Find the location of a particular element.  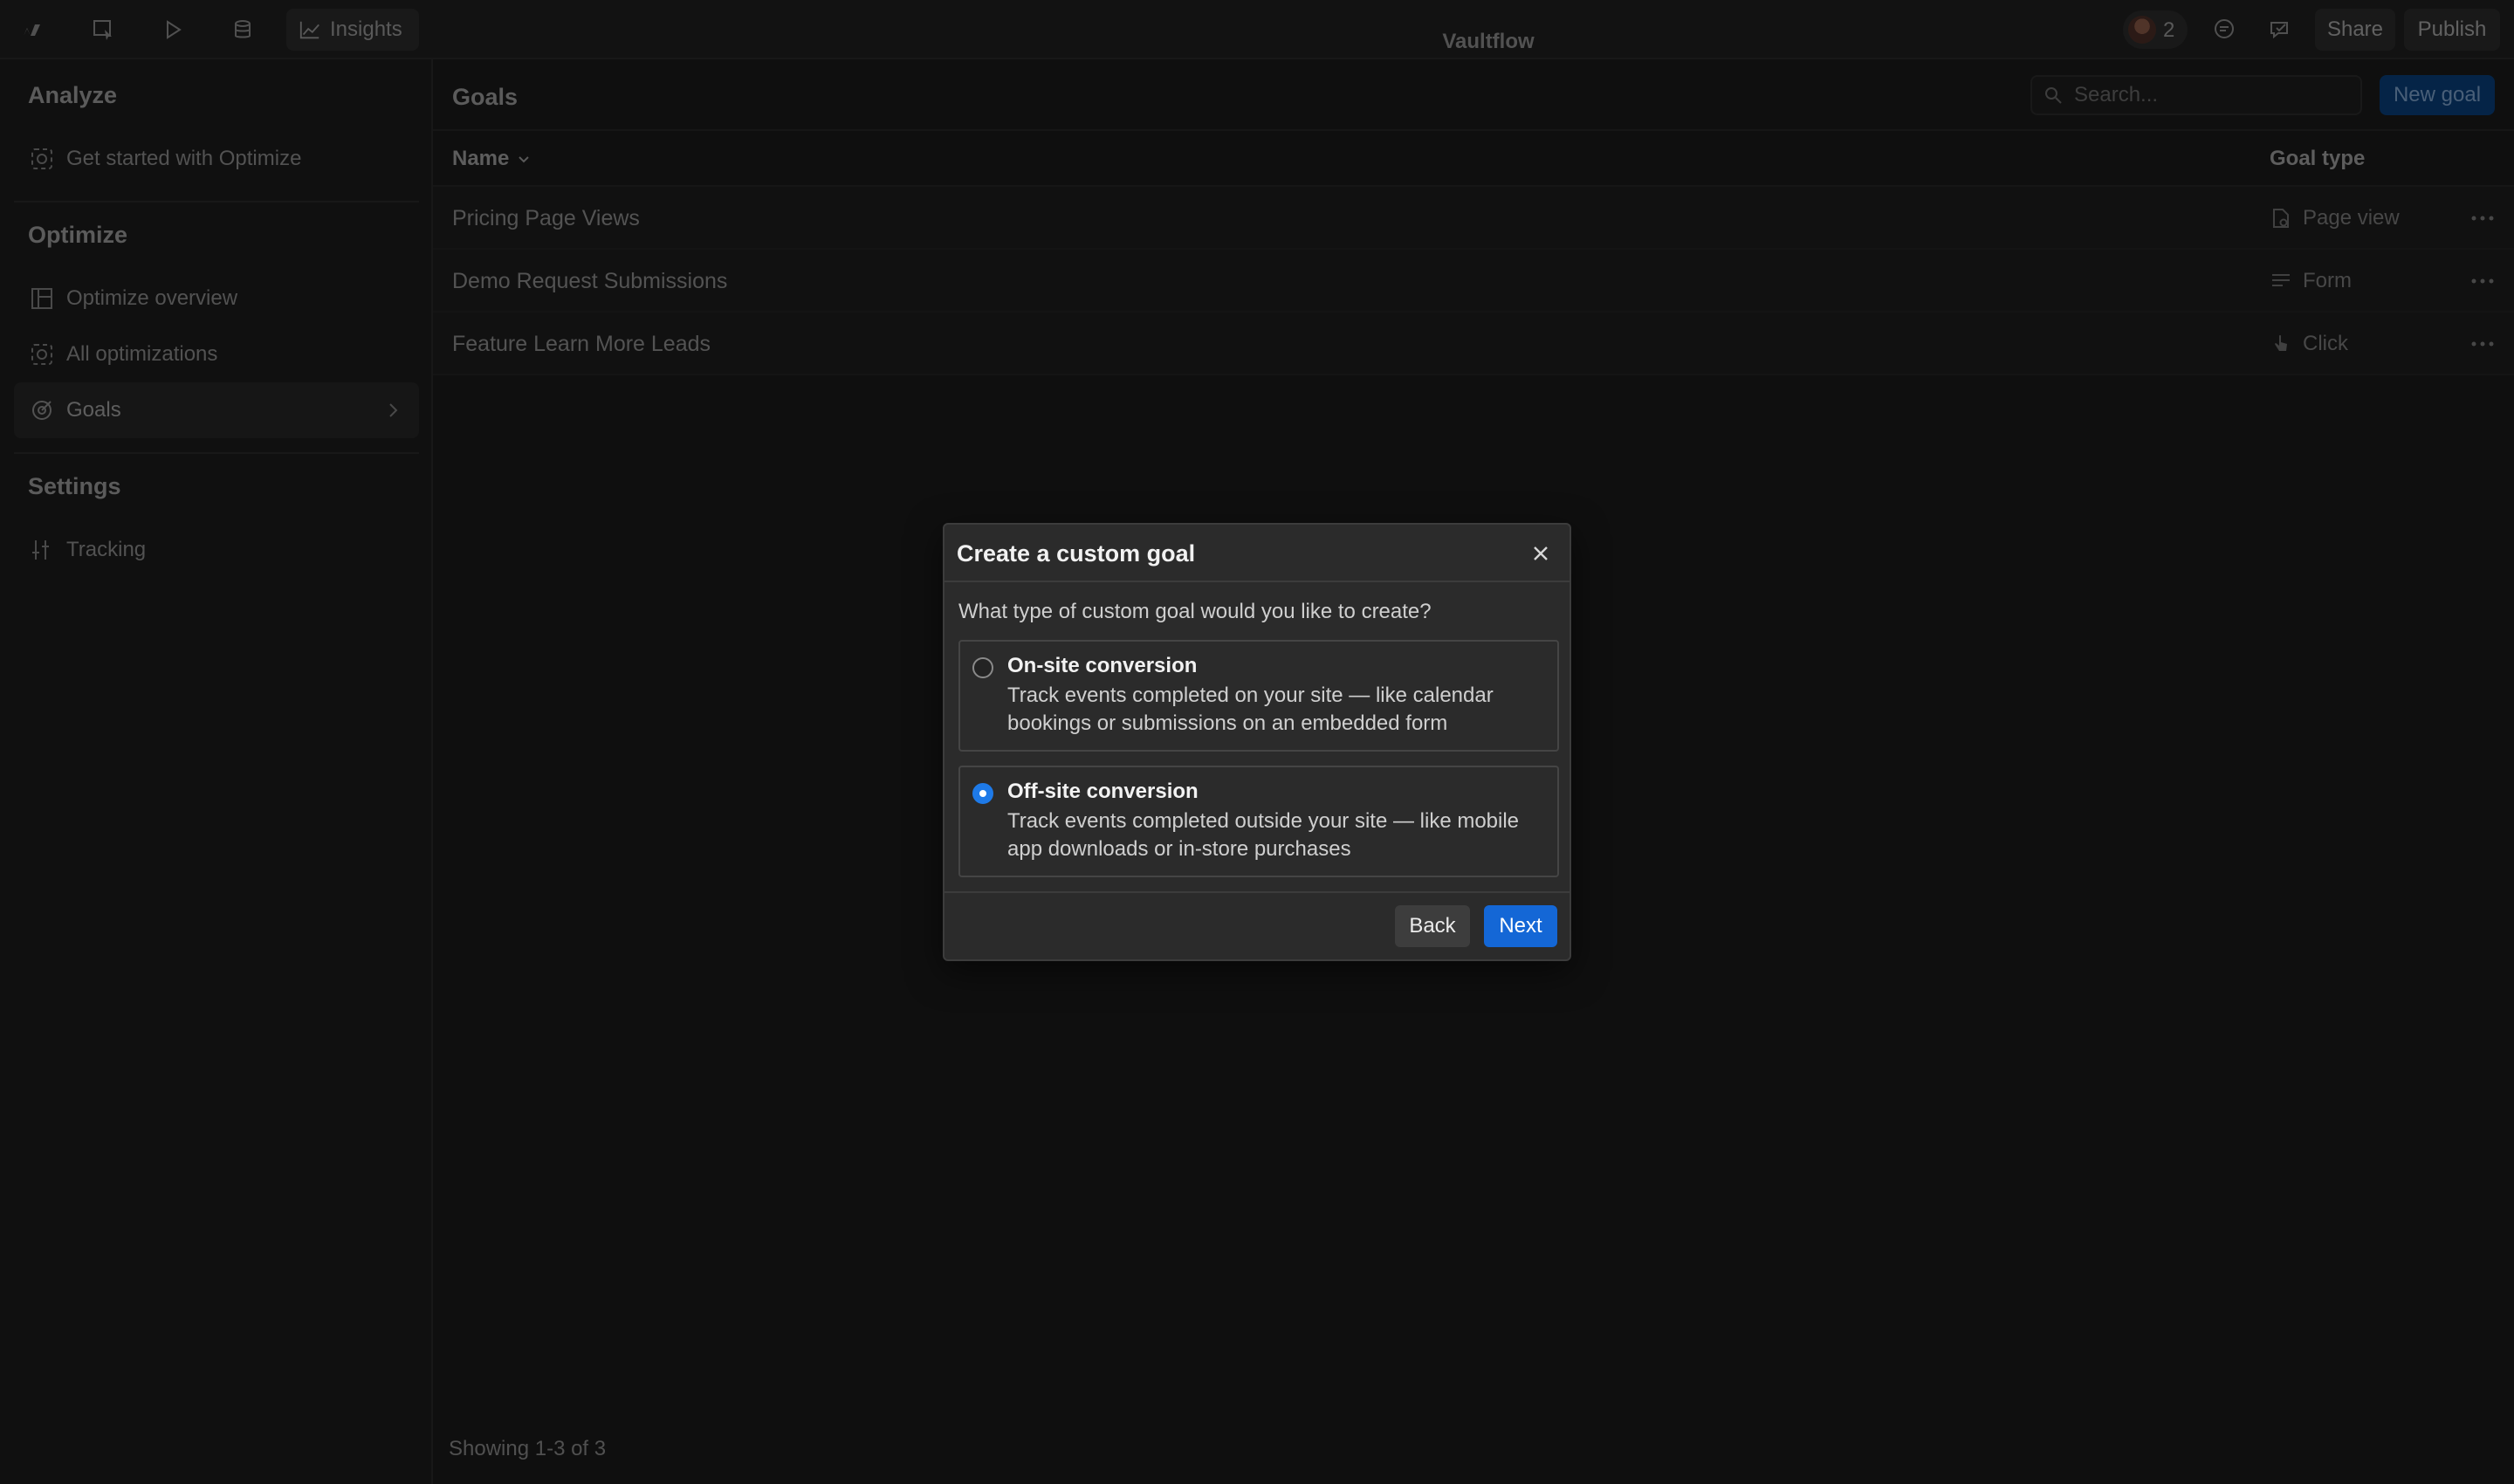

close-icon is located at coordinates (1541, 553).